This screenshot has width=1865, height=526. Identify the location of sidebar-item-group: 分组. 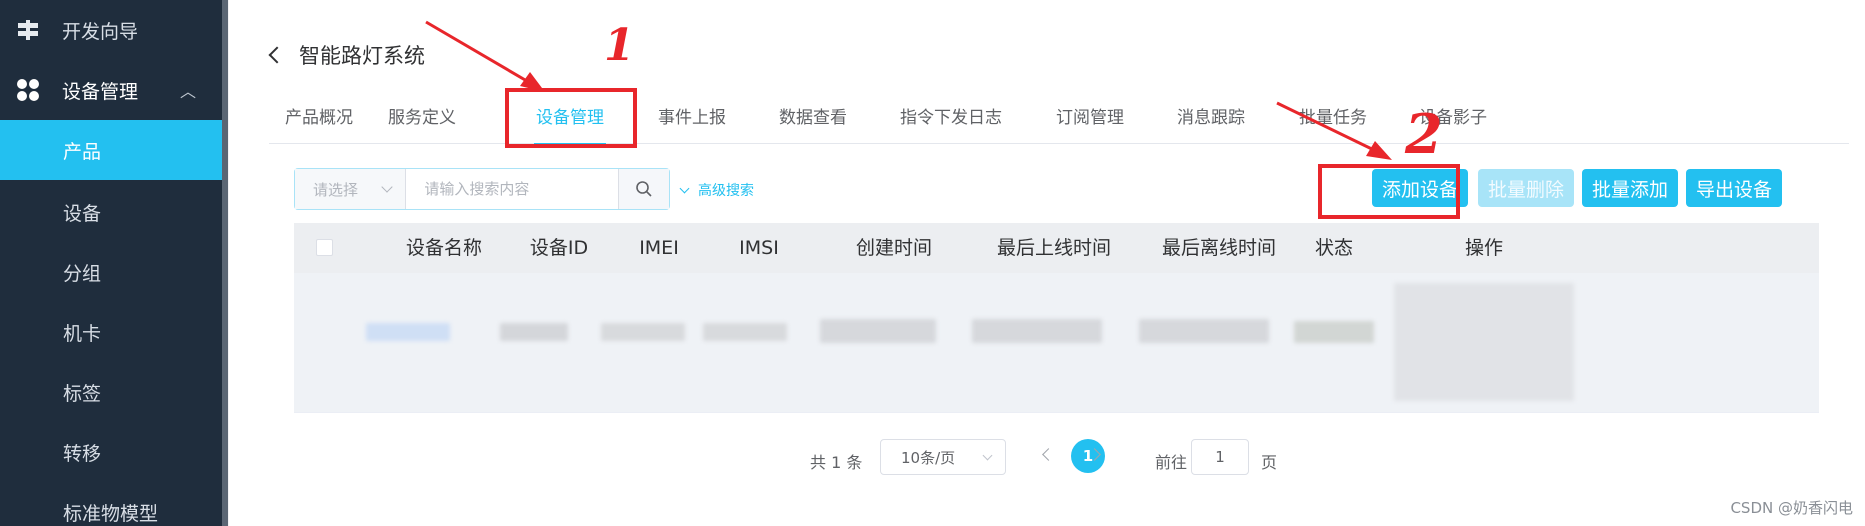
(111, 272).